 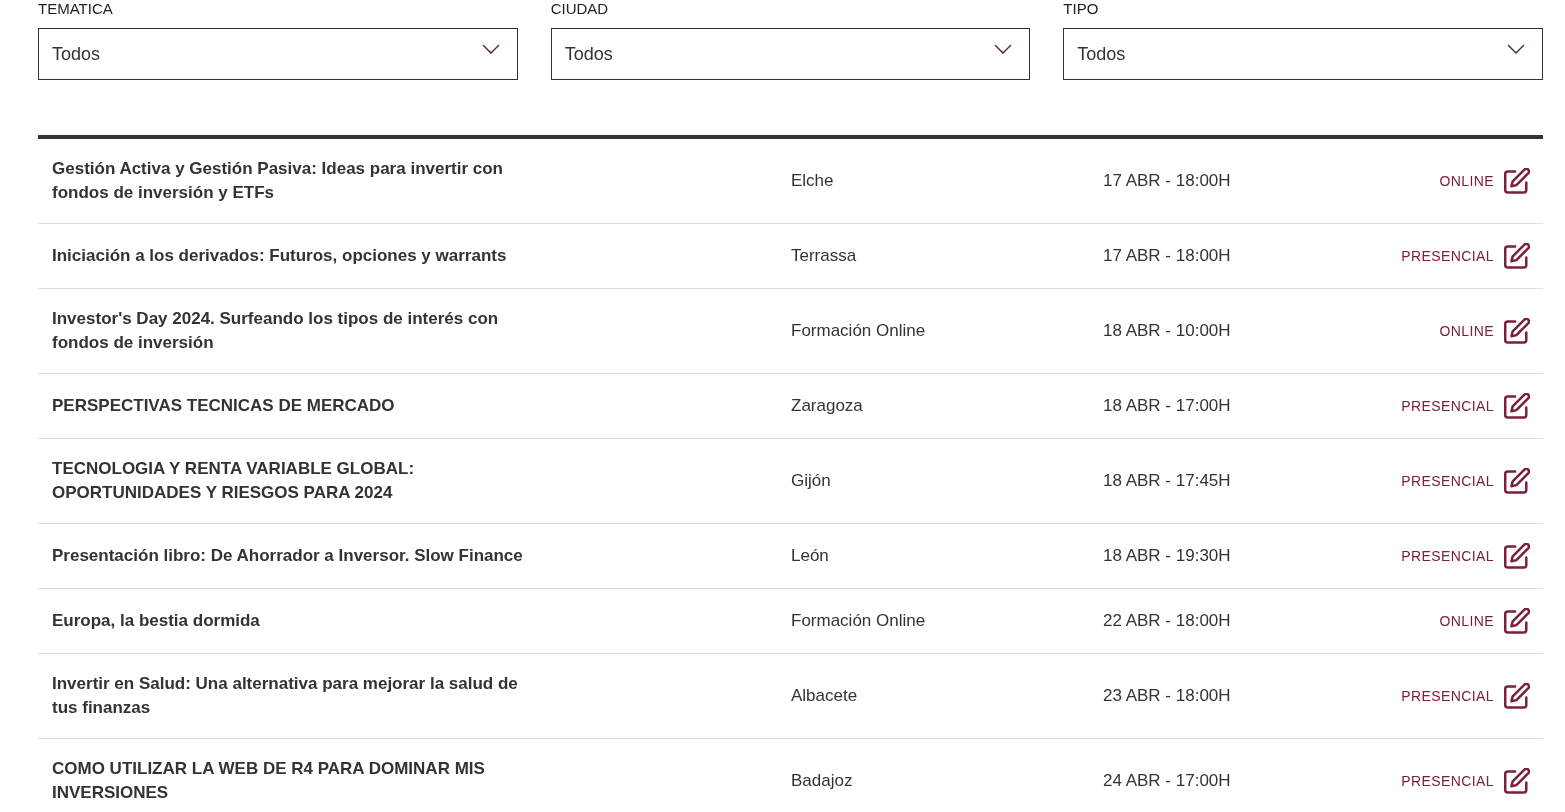 I want to click on event-date: 22 ABR - 18:00H, so click(x=1167, y=621).